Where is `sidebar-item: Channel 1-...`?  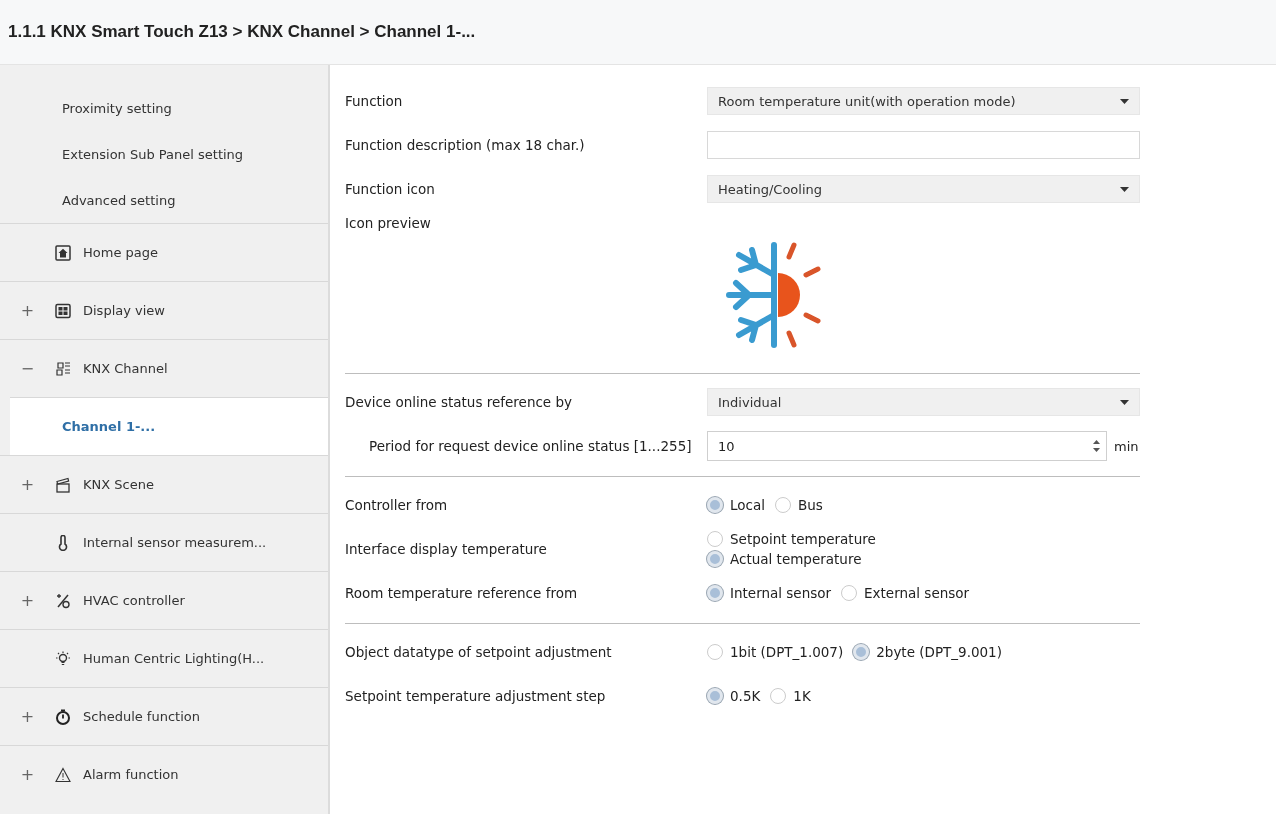 sidebar-item: Channel 1-... is located at coordinates (169, 426).